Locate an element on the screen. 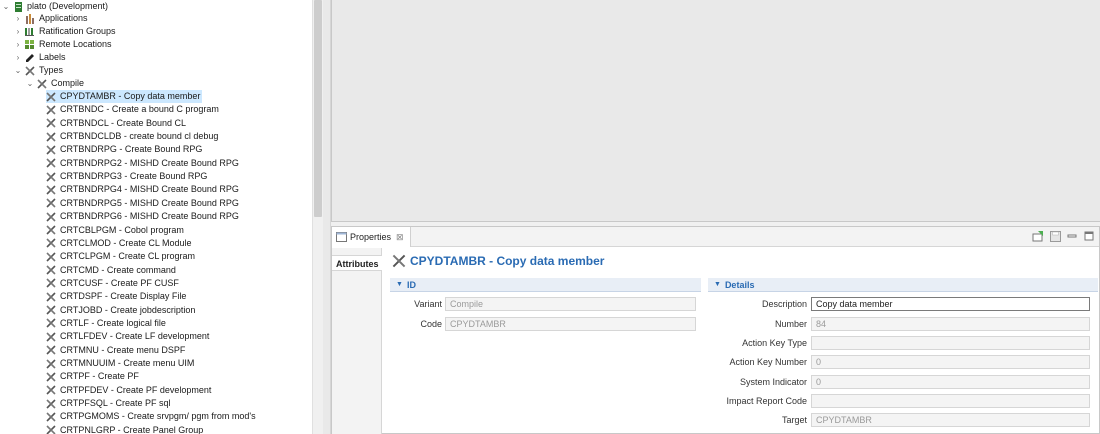 The height and width of the screenshot is (434, 1100). tree-type-item-label: CRTLFDEV - Create LF development is located at coordinates (135, 336).